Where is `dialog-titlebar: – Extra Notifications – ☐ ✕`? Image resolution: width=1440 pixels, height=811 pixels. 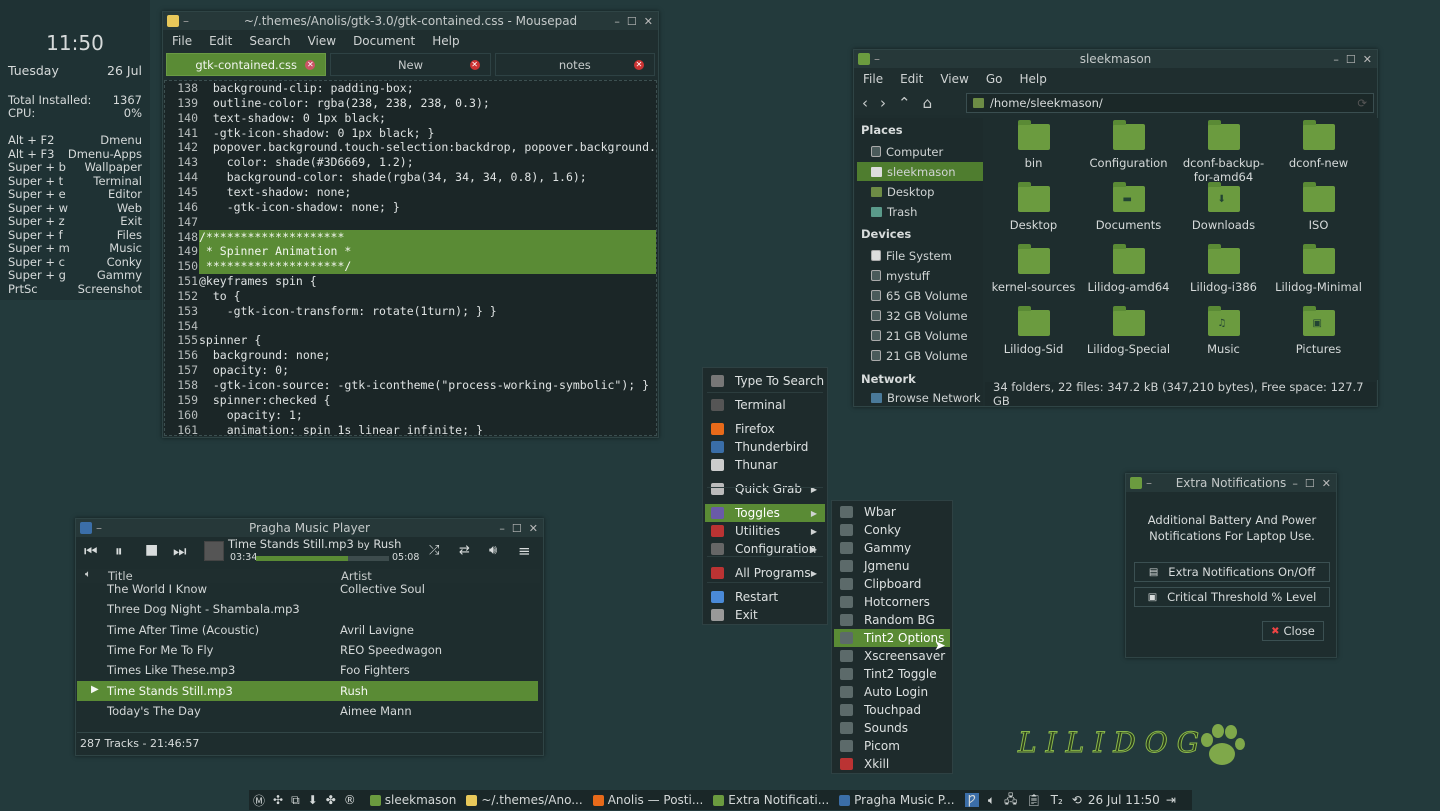
dialog-titlebar: – Extra Notifications – ☐ ✕ is located at coordinates (1231, 483).